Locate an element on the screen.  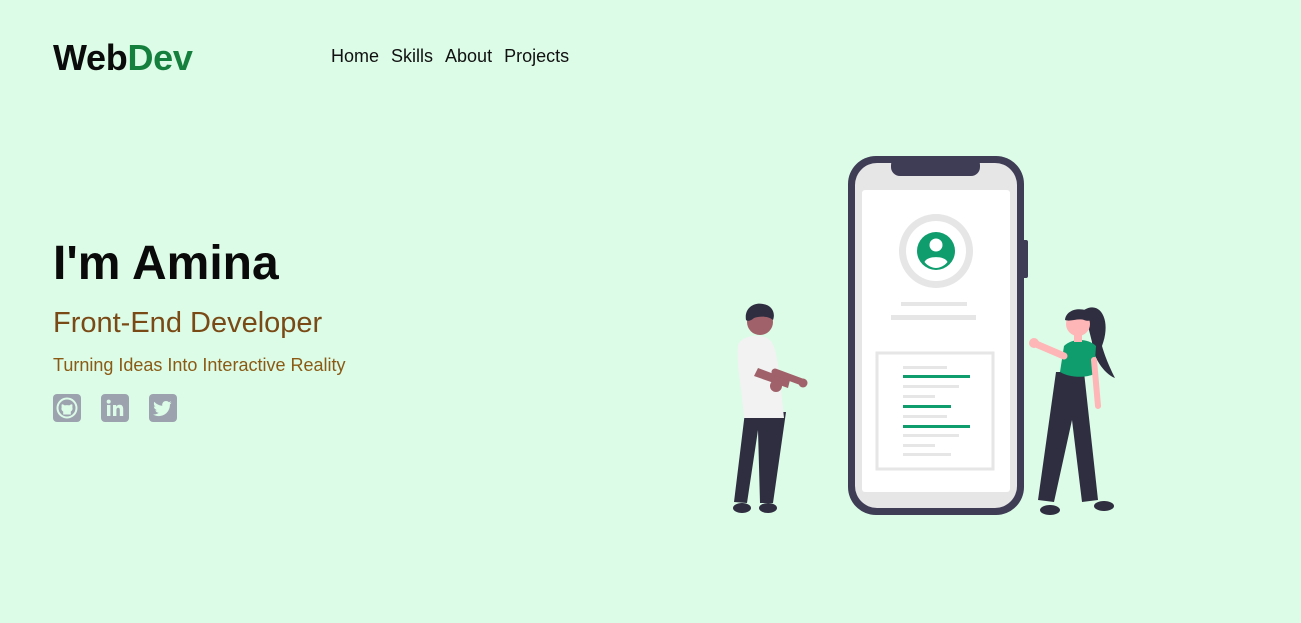
logo-text-primary: Web is located at coordinates (90, 57).